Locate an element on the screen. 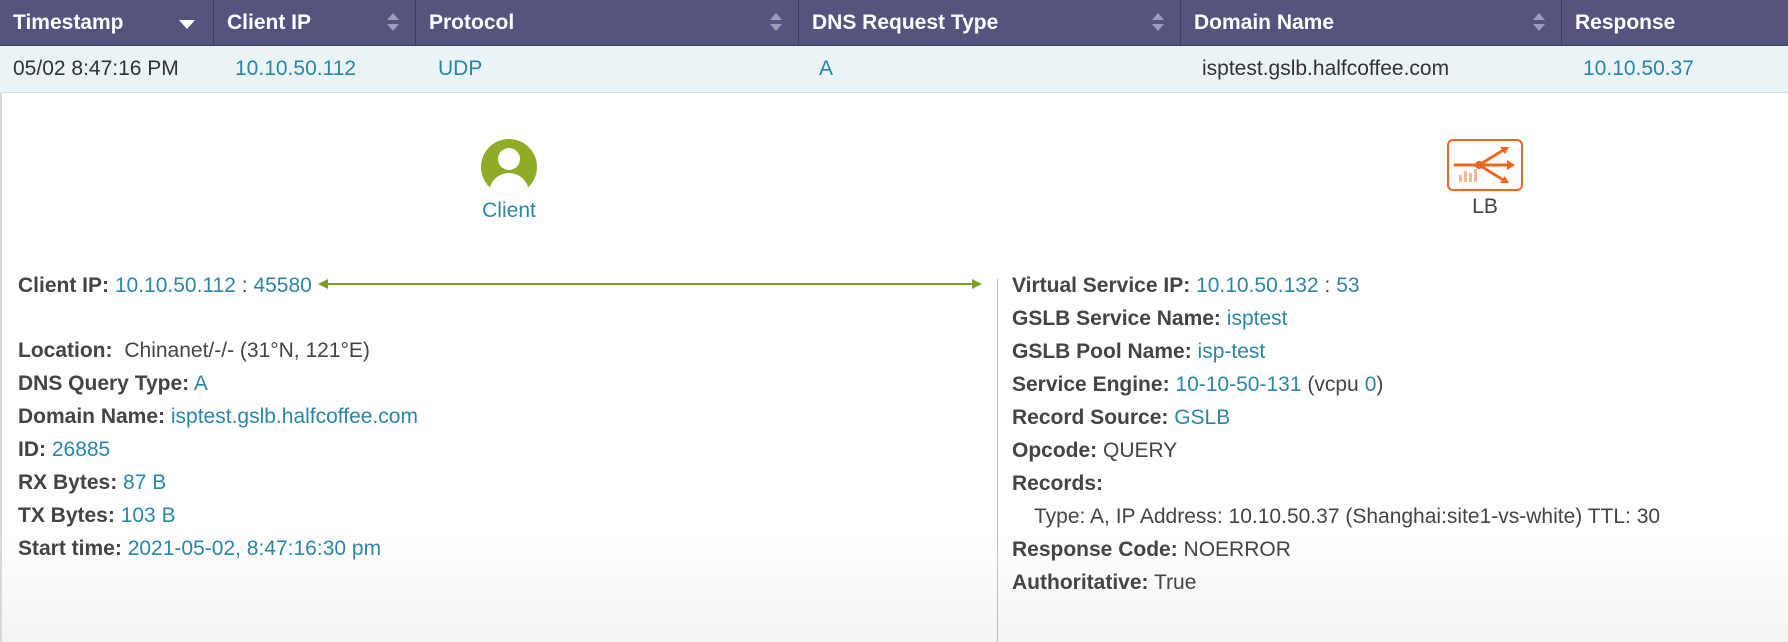 This screenshot has width=1788, height=642. service-engine-row: Service Engine: 10-10-50-131 (vcpu 0) is located at coordinates (1336, 384).